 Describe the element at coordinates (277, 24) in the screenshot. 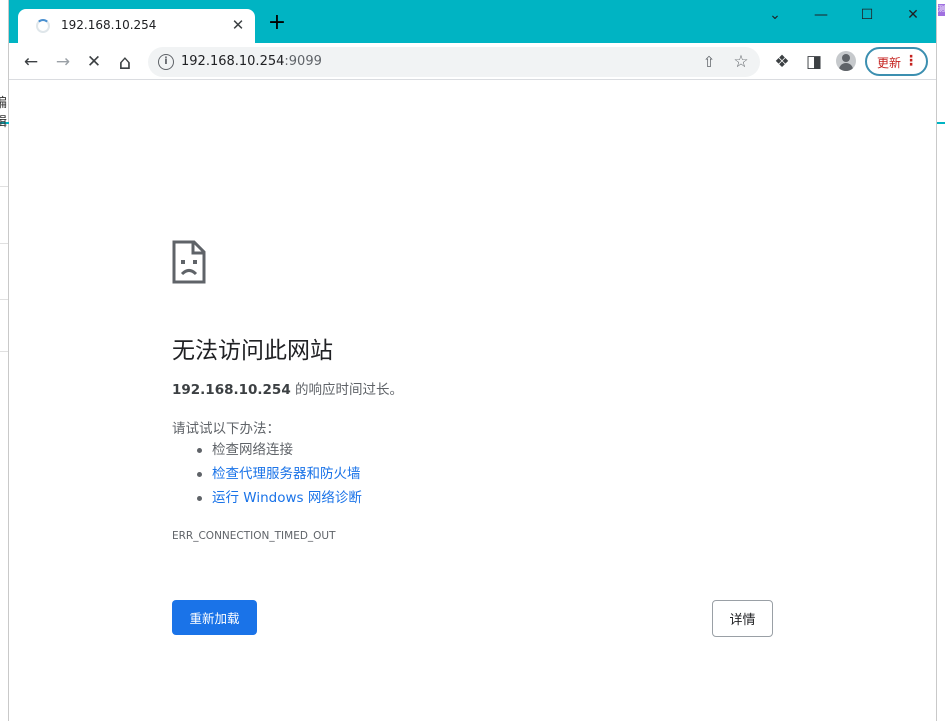

I see `new-tab-button: +` at that location.